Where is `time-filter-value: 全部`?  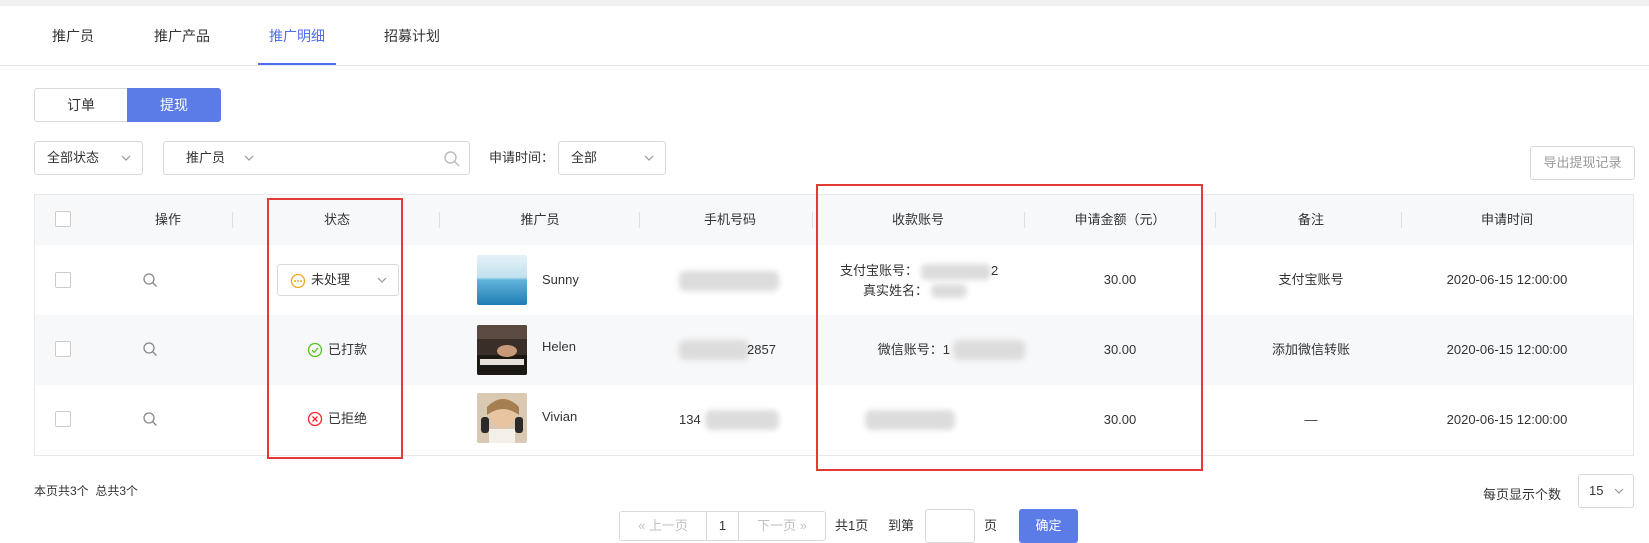 time-filter-value: 全部 is located at coordinates (584, 157).